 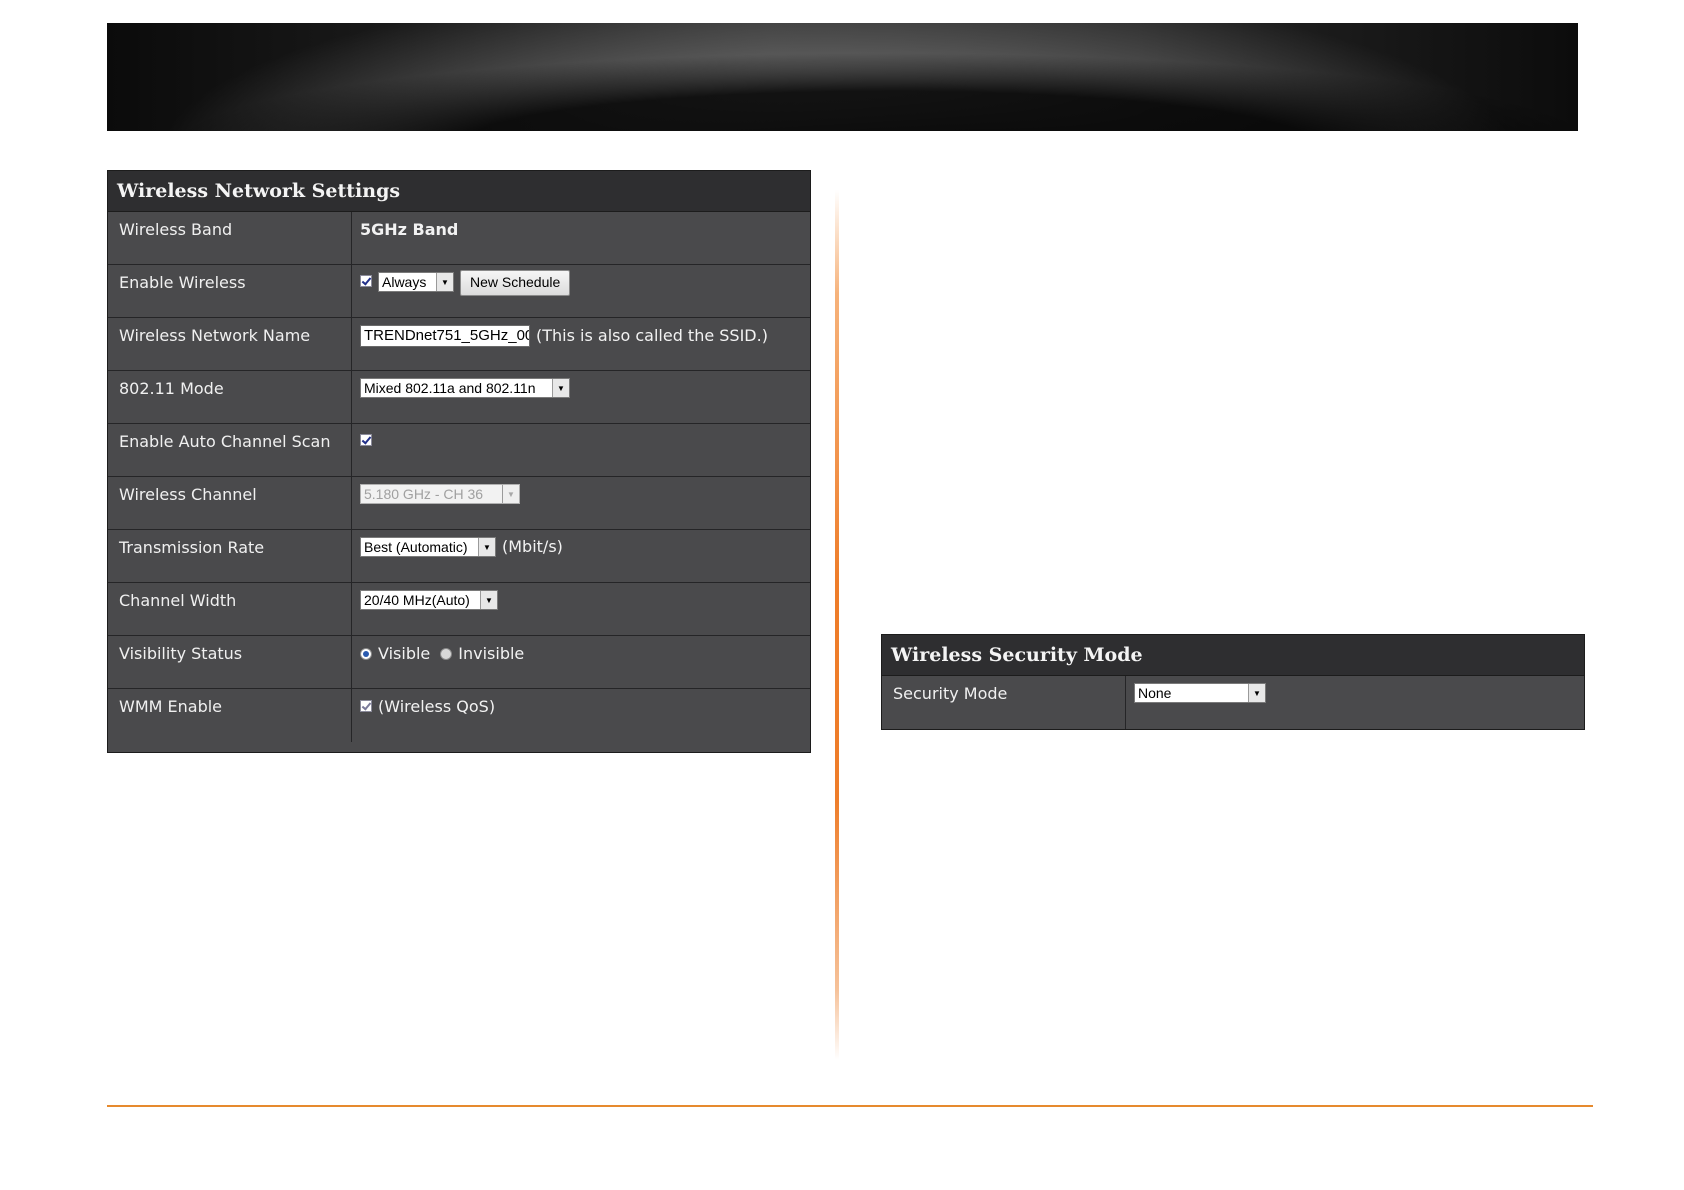 I want to click on row-enable-wireless: Enable Wireless Always ▼ New Schedule, so click(x=459, y=291).